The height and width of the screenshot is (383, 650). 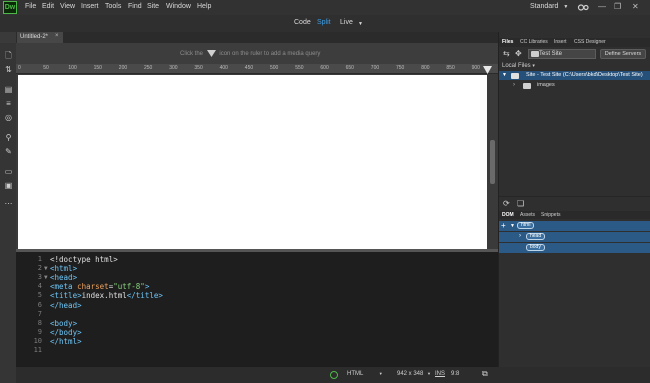 I want to click on dom-node-body: body, so click(x=535, y=247).